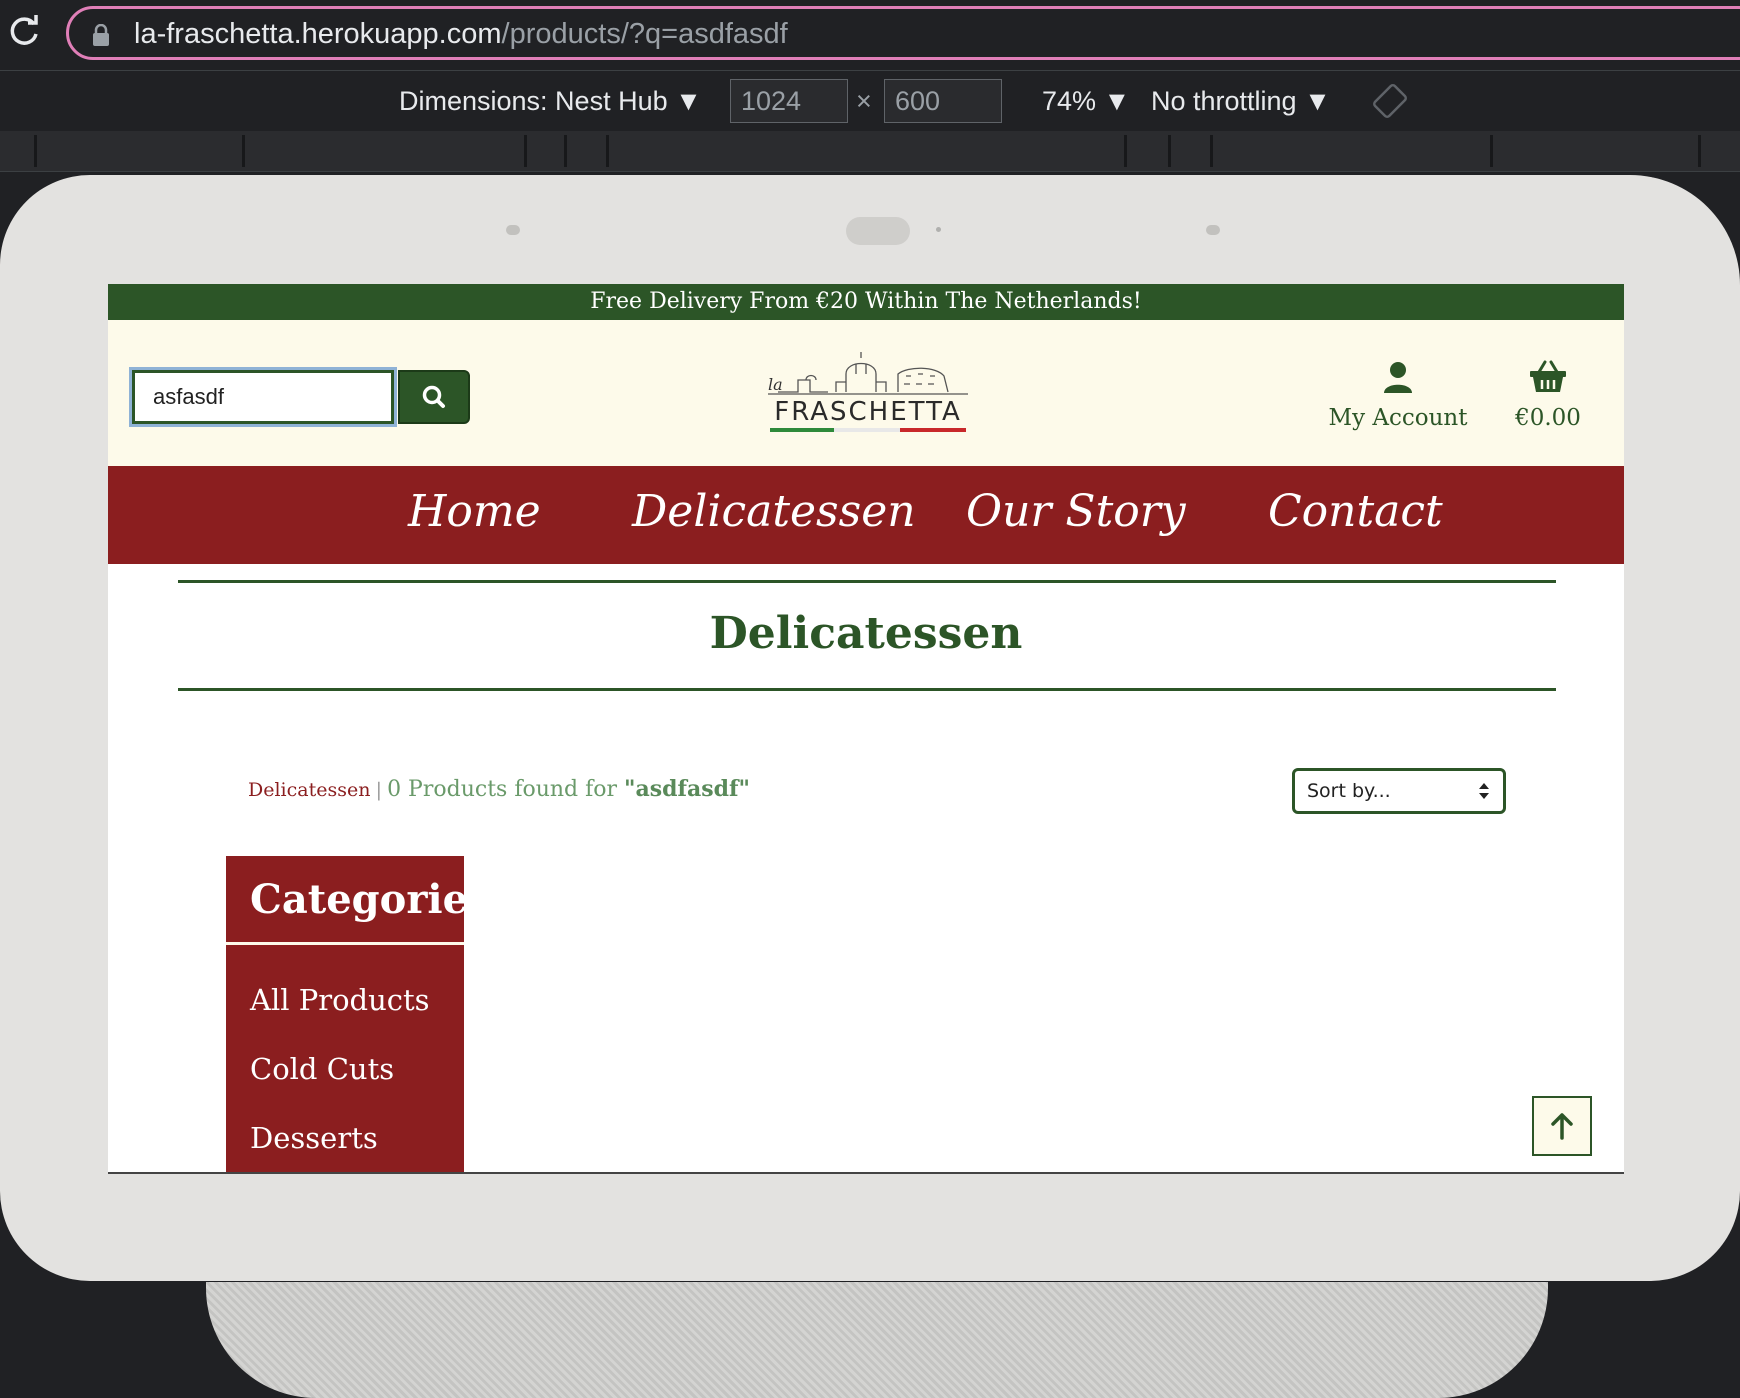 This screenshot has width=1740, height=1398. Describe the element at coordinates (1213, 230) in the screenshot. I see `sensor-right` at that location.